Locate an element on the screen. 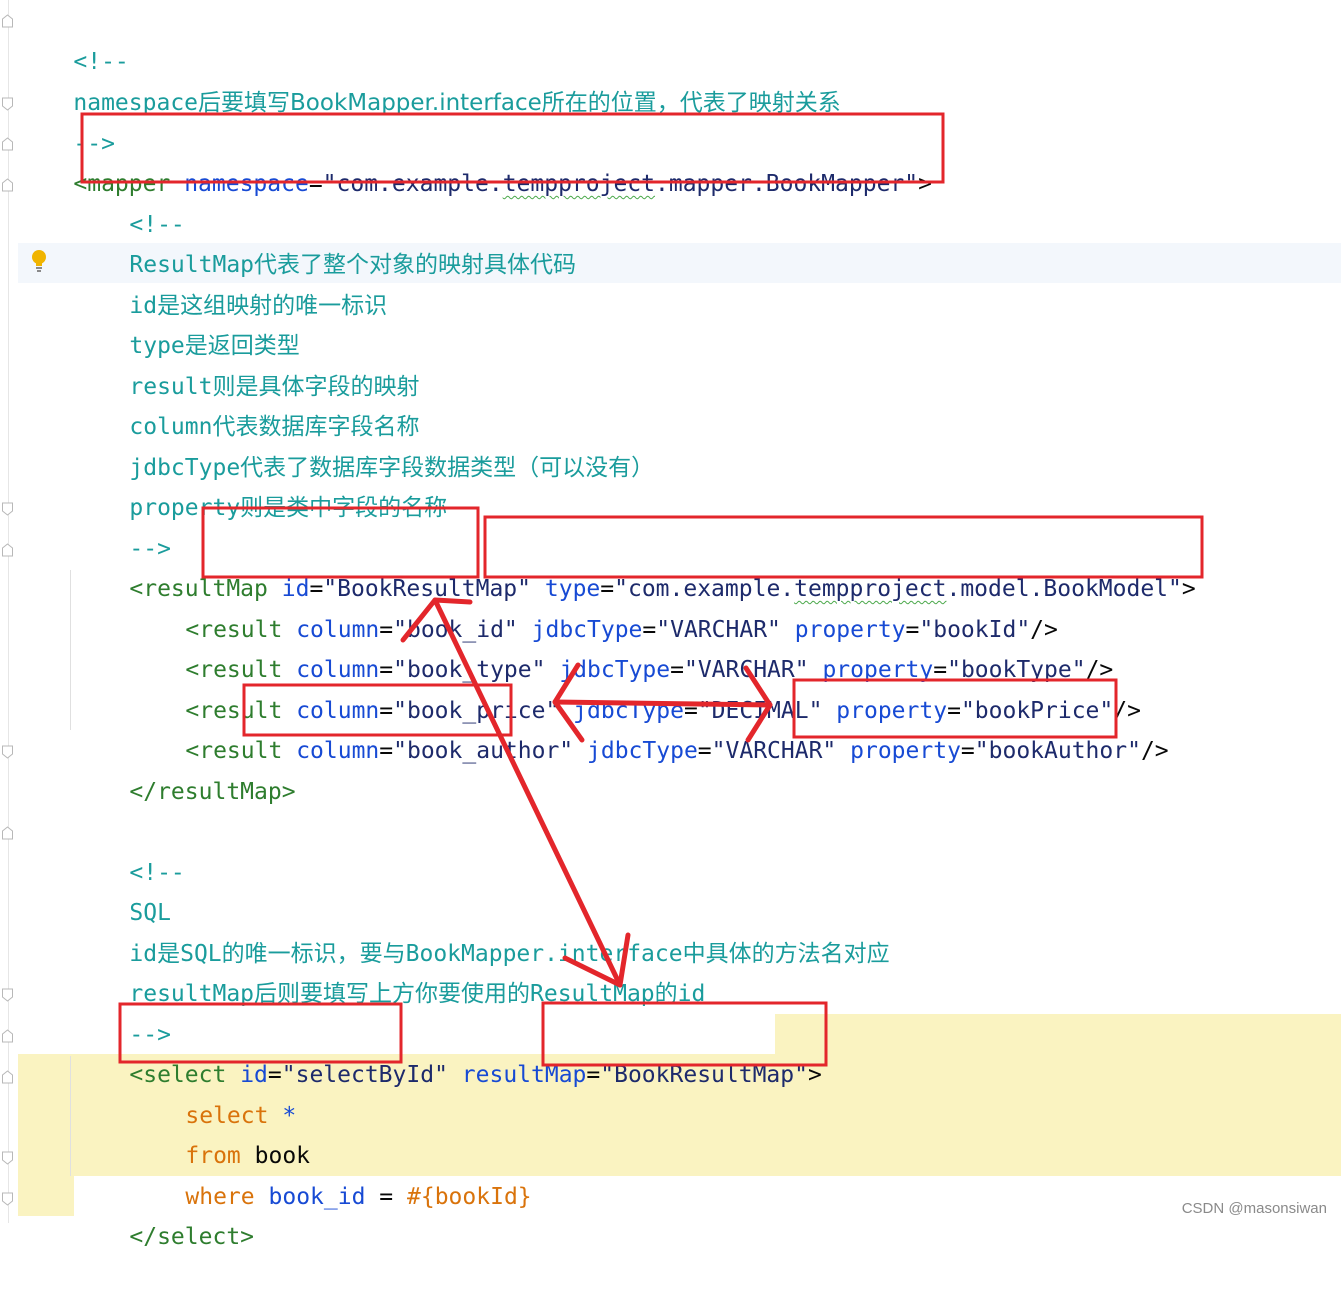 This screenshot has height=1297, width=1341. code-line: </resultMap> is located at coordinates (184, 768).